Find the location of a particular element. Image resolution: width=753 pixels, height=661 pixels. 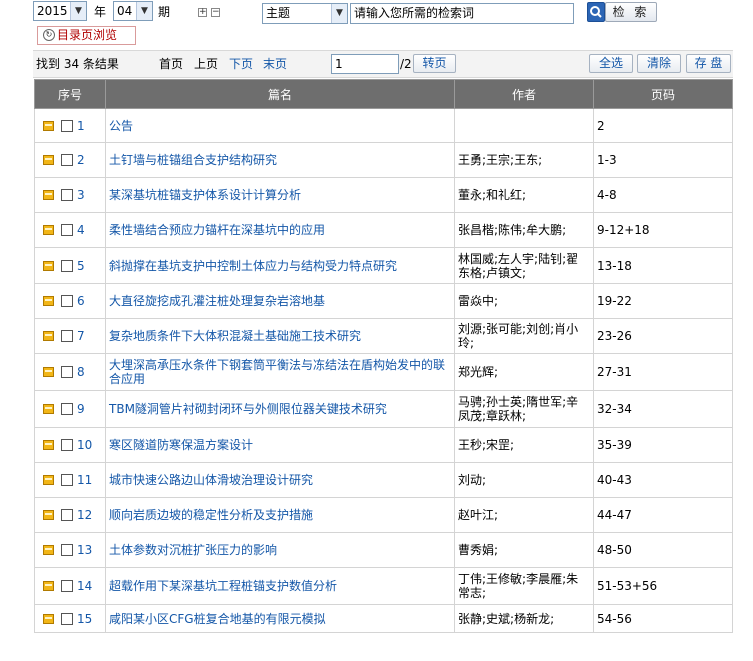

seq-cell: 1 is located at coordinates (70, 125).